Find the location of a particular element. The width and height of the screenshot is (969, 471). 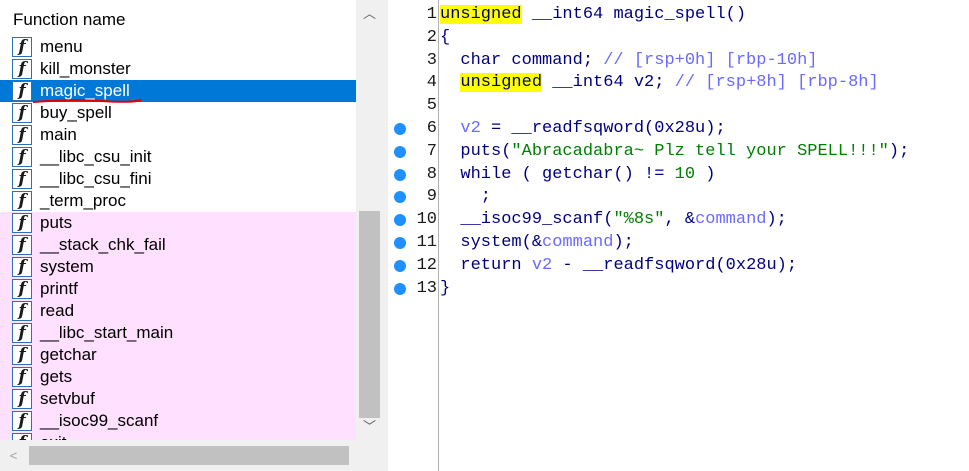

code-text: } is located at coordinates (445, 289).